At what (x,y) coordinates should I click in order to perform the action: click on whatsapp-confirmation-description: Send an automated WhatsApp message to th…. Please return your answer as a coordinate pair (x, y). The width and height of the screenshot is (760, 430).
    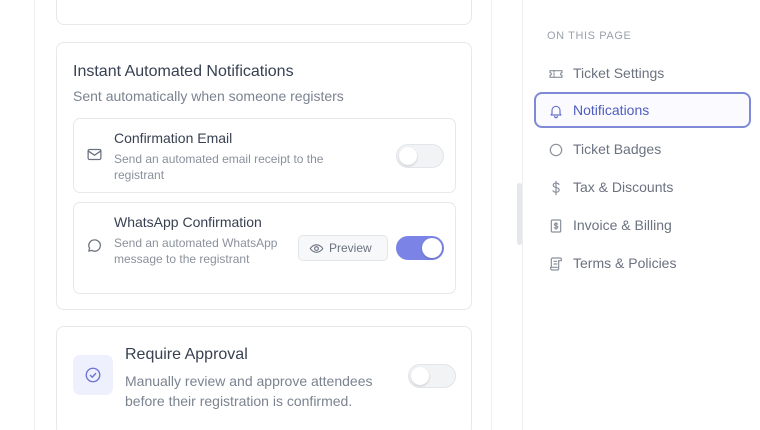
    Looking at the image, I should click on (196, 251).